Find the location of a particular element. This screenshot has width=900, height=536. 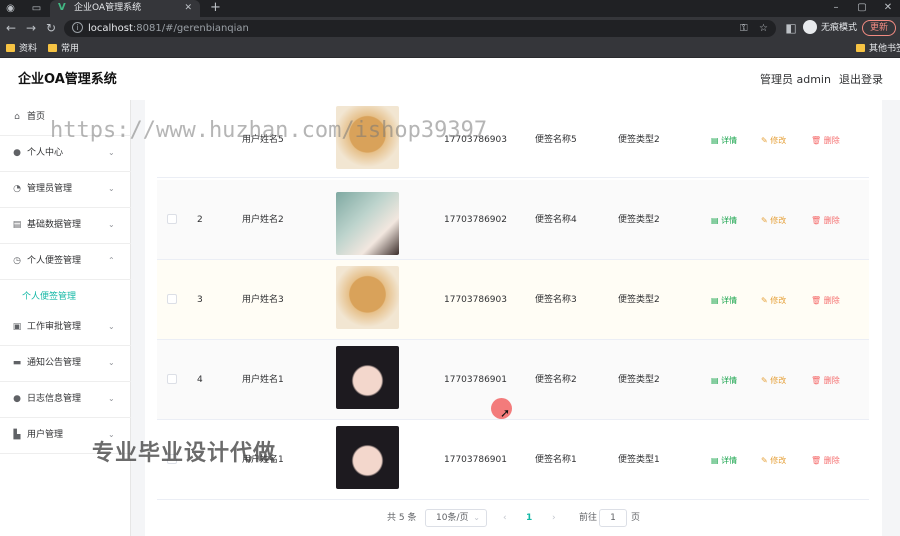

bookmark-folder-ziliao: 资料 is located at coordinates (21, 49).